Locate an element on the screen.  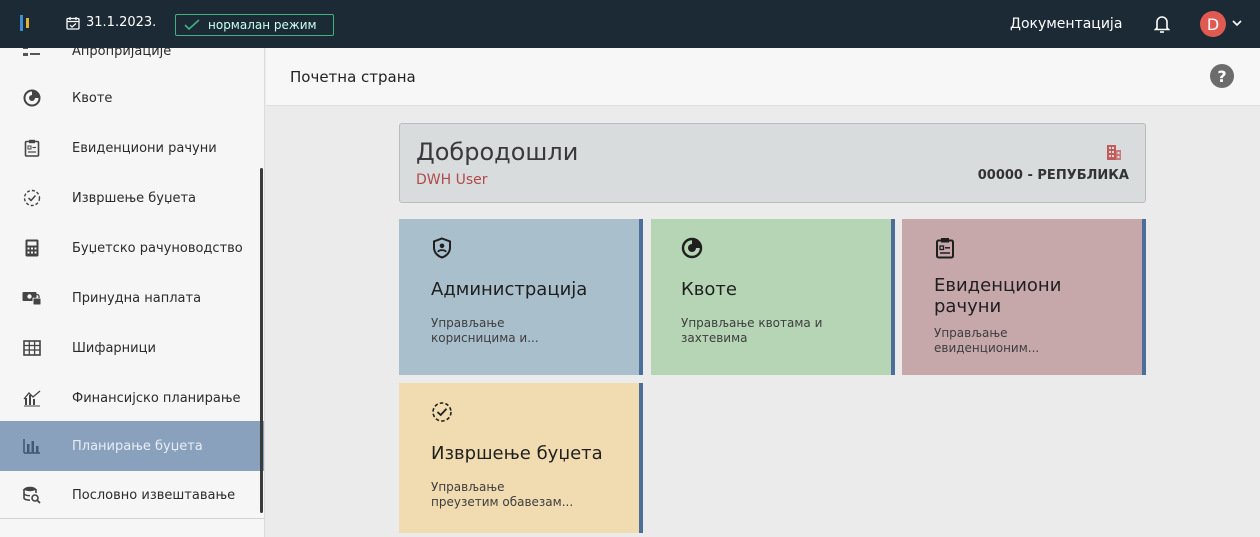
list-icon is located at coordinates (32, 54).